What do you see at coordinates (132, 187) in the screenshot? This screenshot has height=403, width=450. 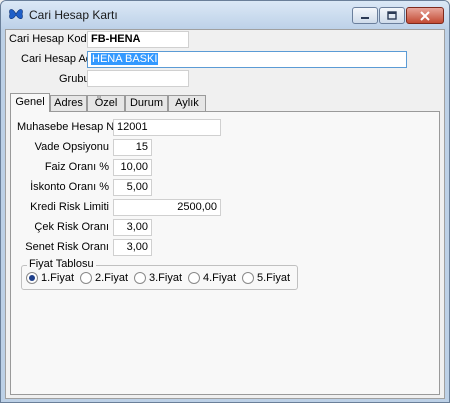 I see `iskonto-field: 5,00` at bounding box center [132, 187].